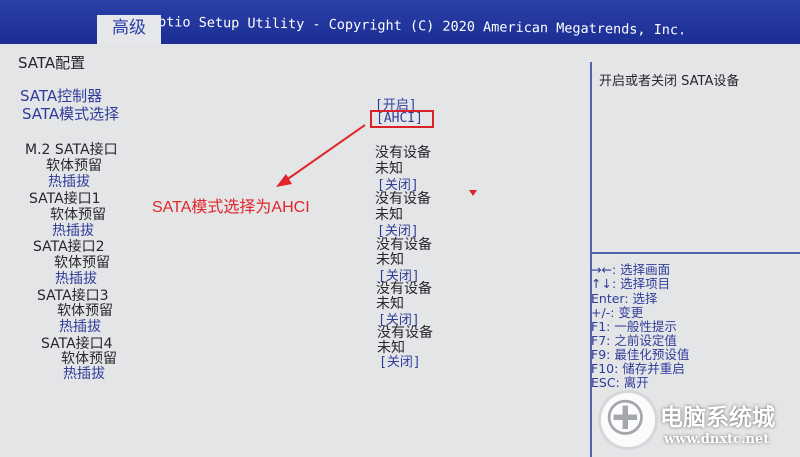  What do you see at coordinates (620, 382) in the screenshot?
I see `key-hint: ESC: 离开` at bounding box center [620, 382].